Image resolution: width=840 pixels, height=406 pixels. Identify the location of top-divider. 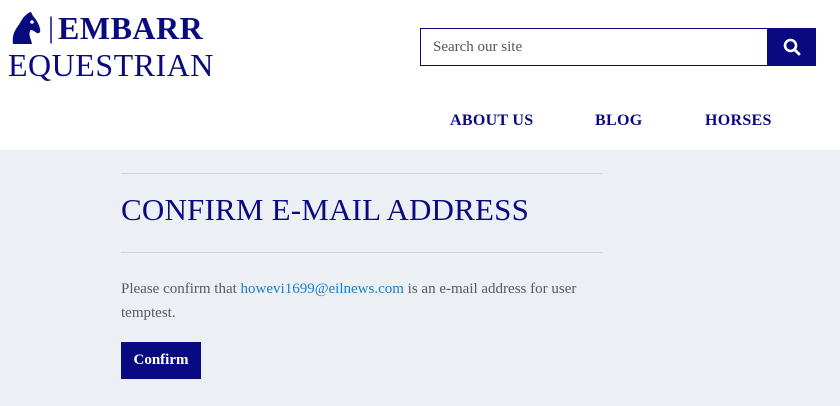
(362, 173).